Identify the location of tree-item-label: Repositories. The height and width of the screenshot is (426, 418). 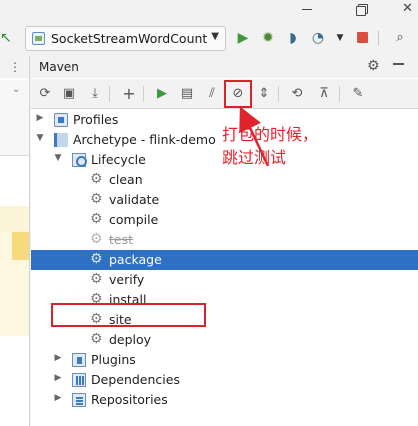
(129, 399).